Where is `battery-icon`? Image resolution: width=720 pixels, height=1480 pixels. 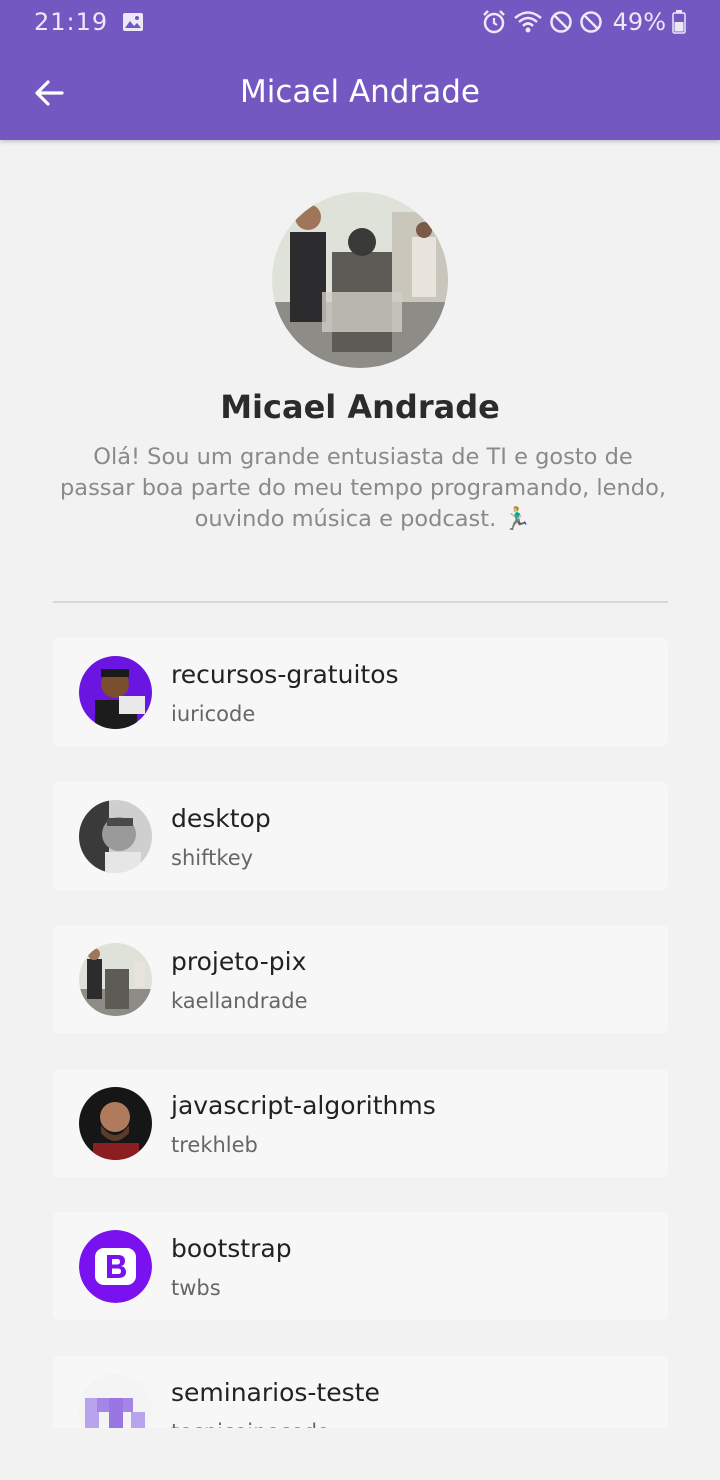 battery-icon is located at coordinates (679, 22).